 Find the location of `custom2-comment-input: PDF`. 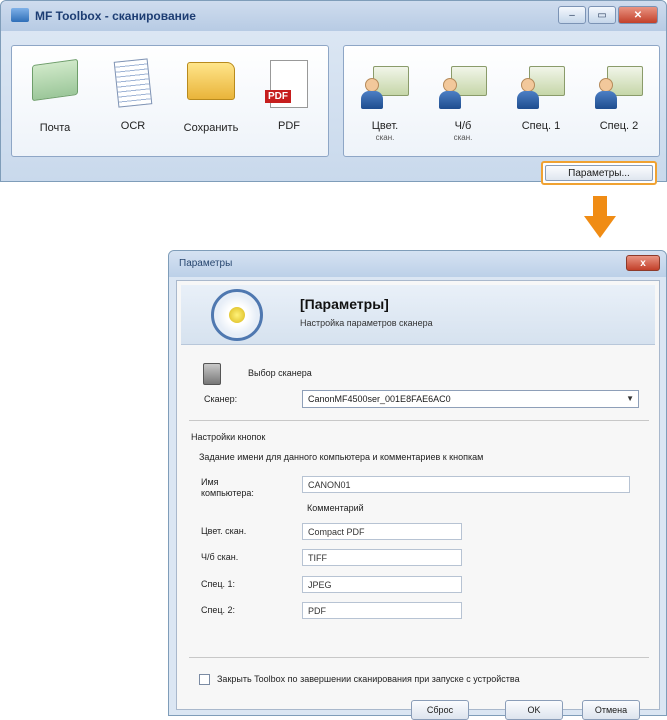

custom2-comment-input: PDF is located at coordinates (382, 610).